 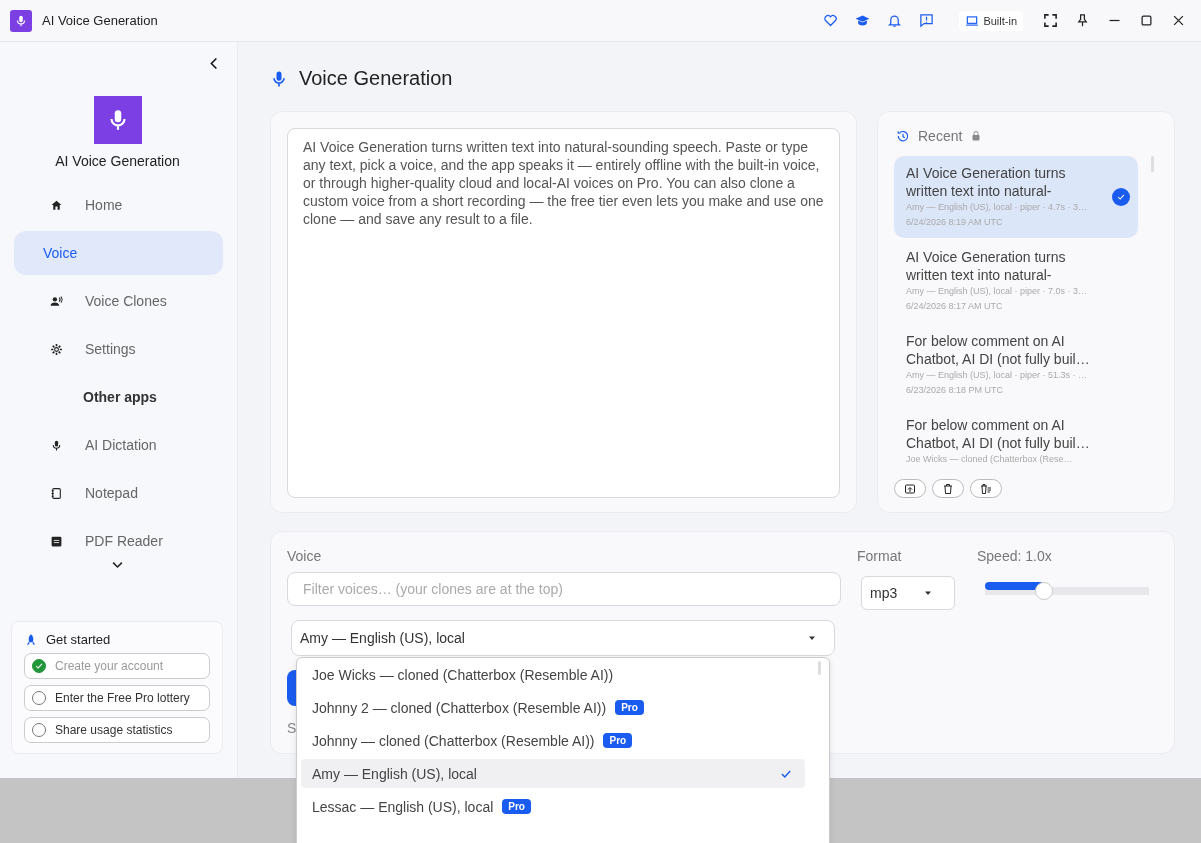 What do you see at coordinates (56, 301) in the screenshot?
I see `speaking-person-icon` at bounding box center [56, 301].